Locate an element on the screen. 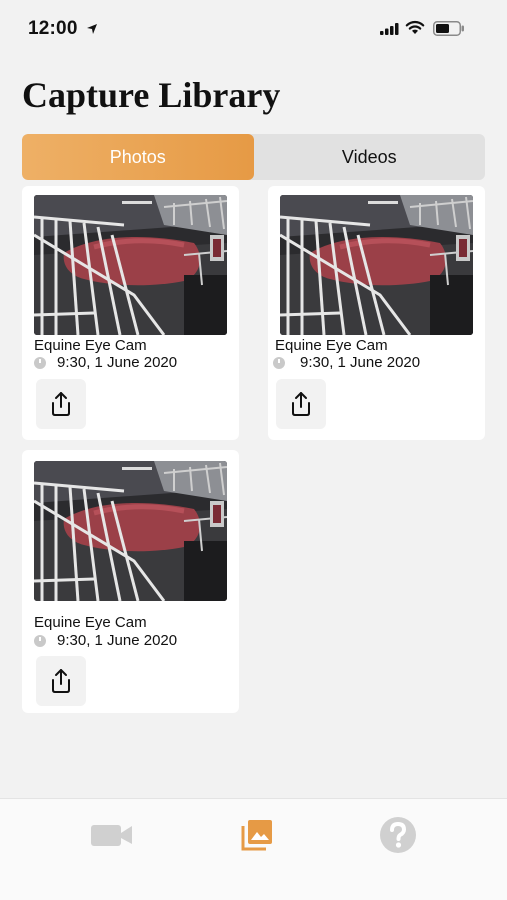 This screenshot has width=507, height=900. page-title: Capture Library is located at coordinates (151, 95).